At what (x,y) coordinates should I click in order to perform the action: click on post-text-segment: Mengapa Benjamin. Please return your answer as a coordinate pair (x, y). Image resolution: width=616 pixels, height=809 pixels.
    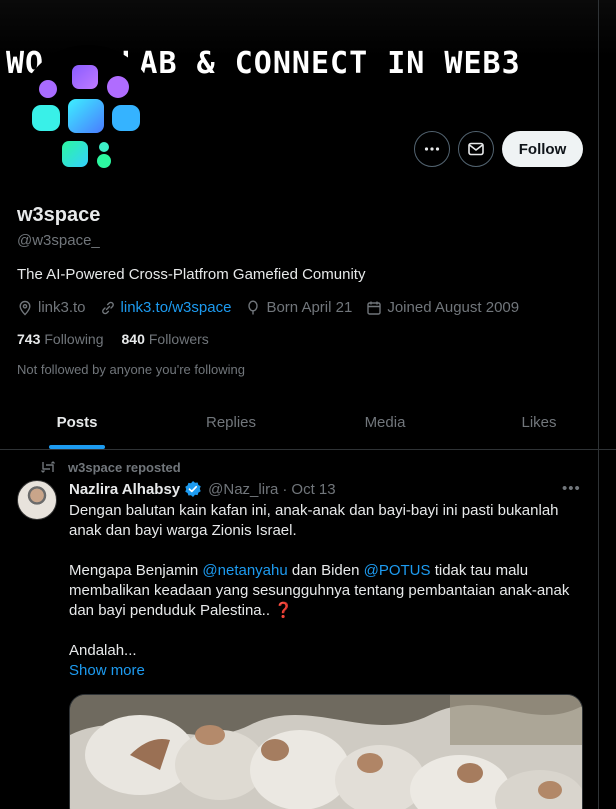
    Looking at the image, I should click on (136, 570).